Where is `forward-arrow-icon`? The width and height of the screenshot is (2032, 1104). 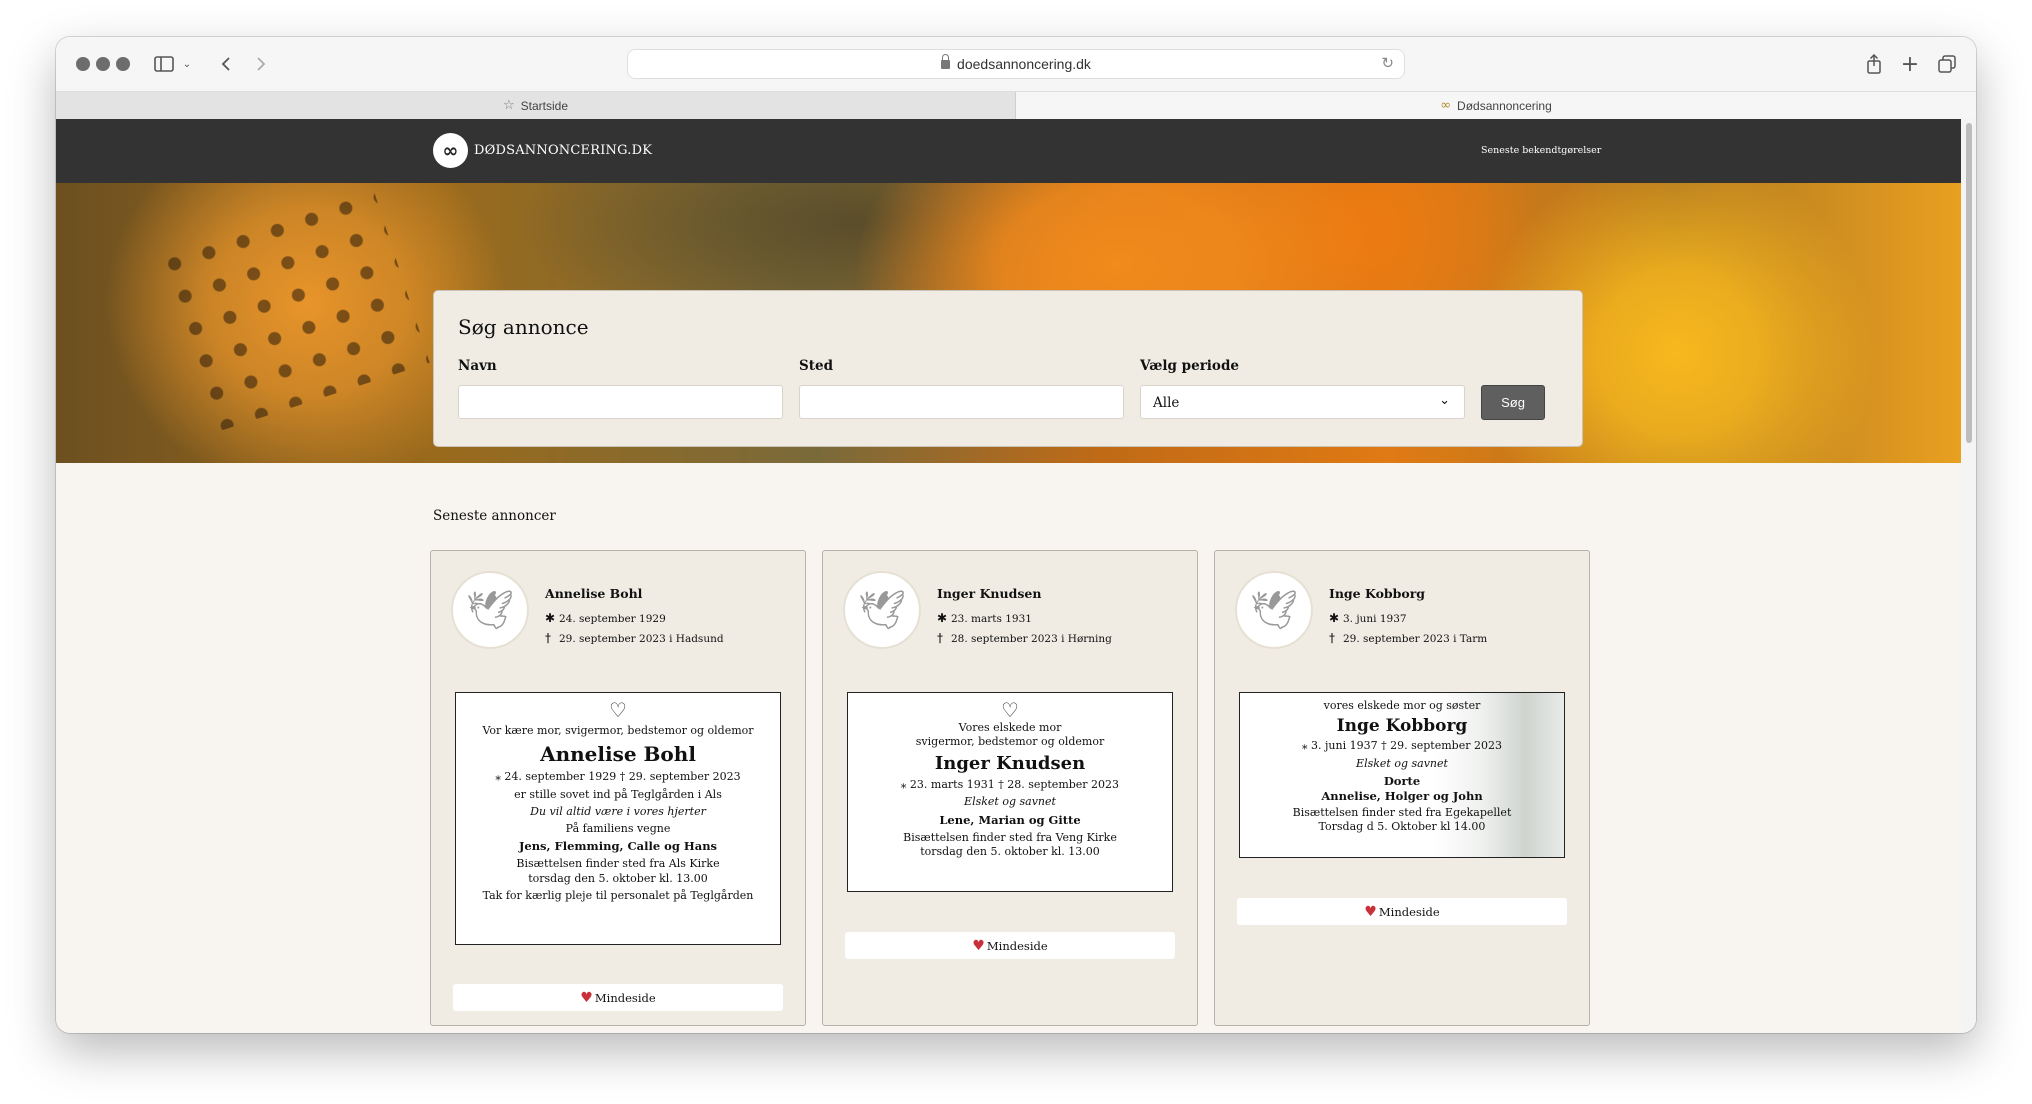
forward-arrow-icon is located at coordinates (261, 64).